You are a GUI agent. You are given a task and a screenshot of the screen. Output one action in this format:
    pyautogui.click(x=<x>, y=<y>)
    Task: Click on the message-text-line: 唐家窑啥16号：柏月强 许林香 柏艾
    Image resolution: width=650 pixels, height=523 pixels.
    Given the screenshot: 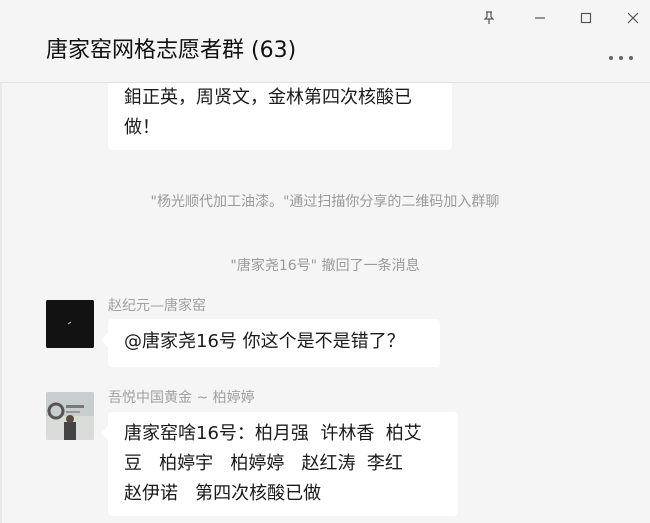 What is the action you would take?
    pyautogui.click(x=273, y=433)
    